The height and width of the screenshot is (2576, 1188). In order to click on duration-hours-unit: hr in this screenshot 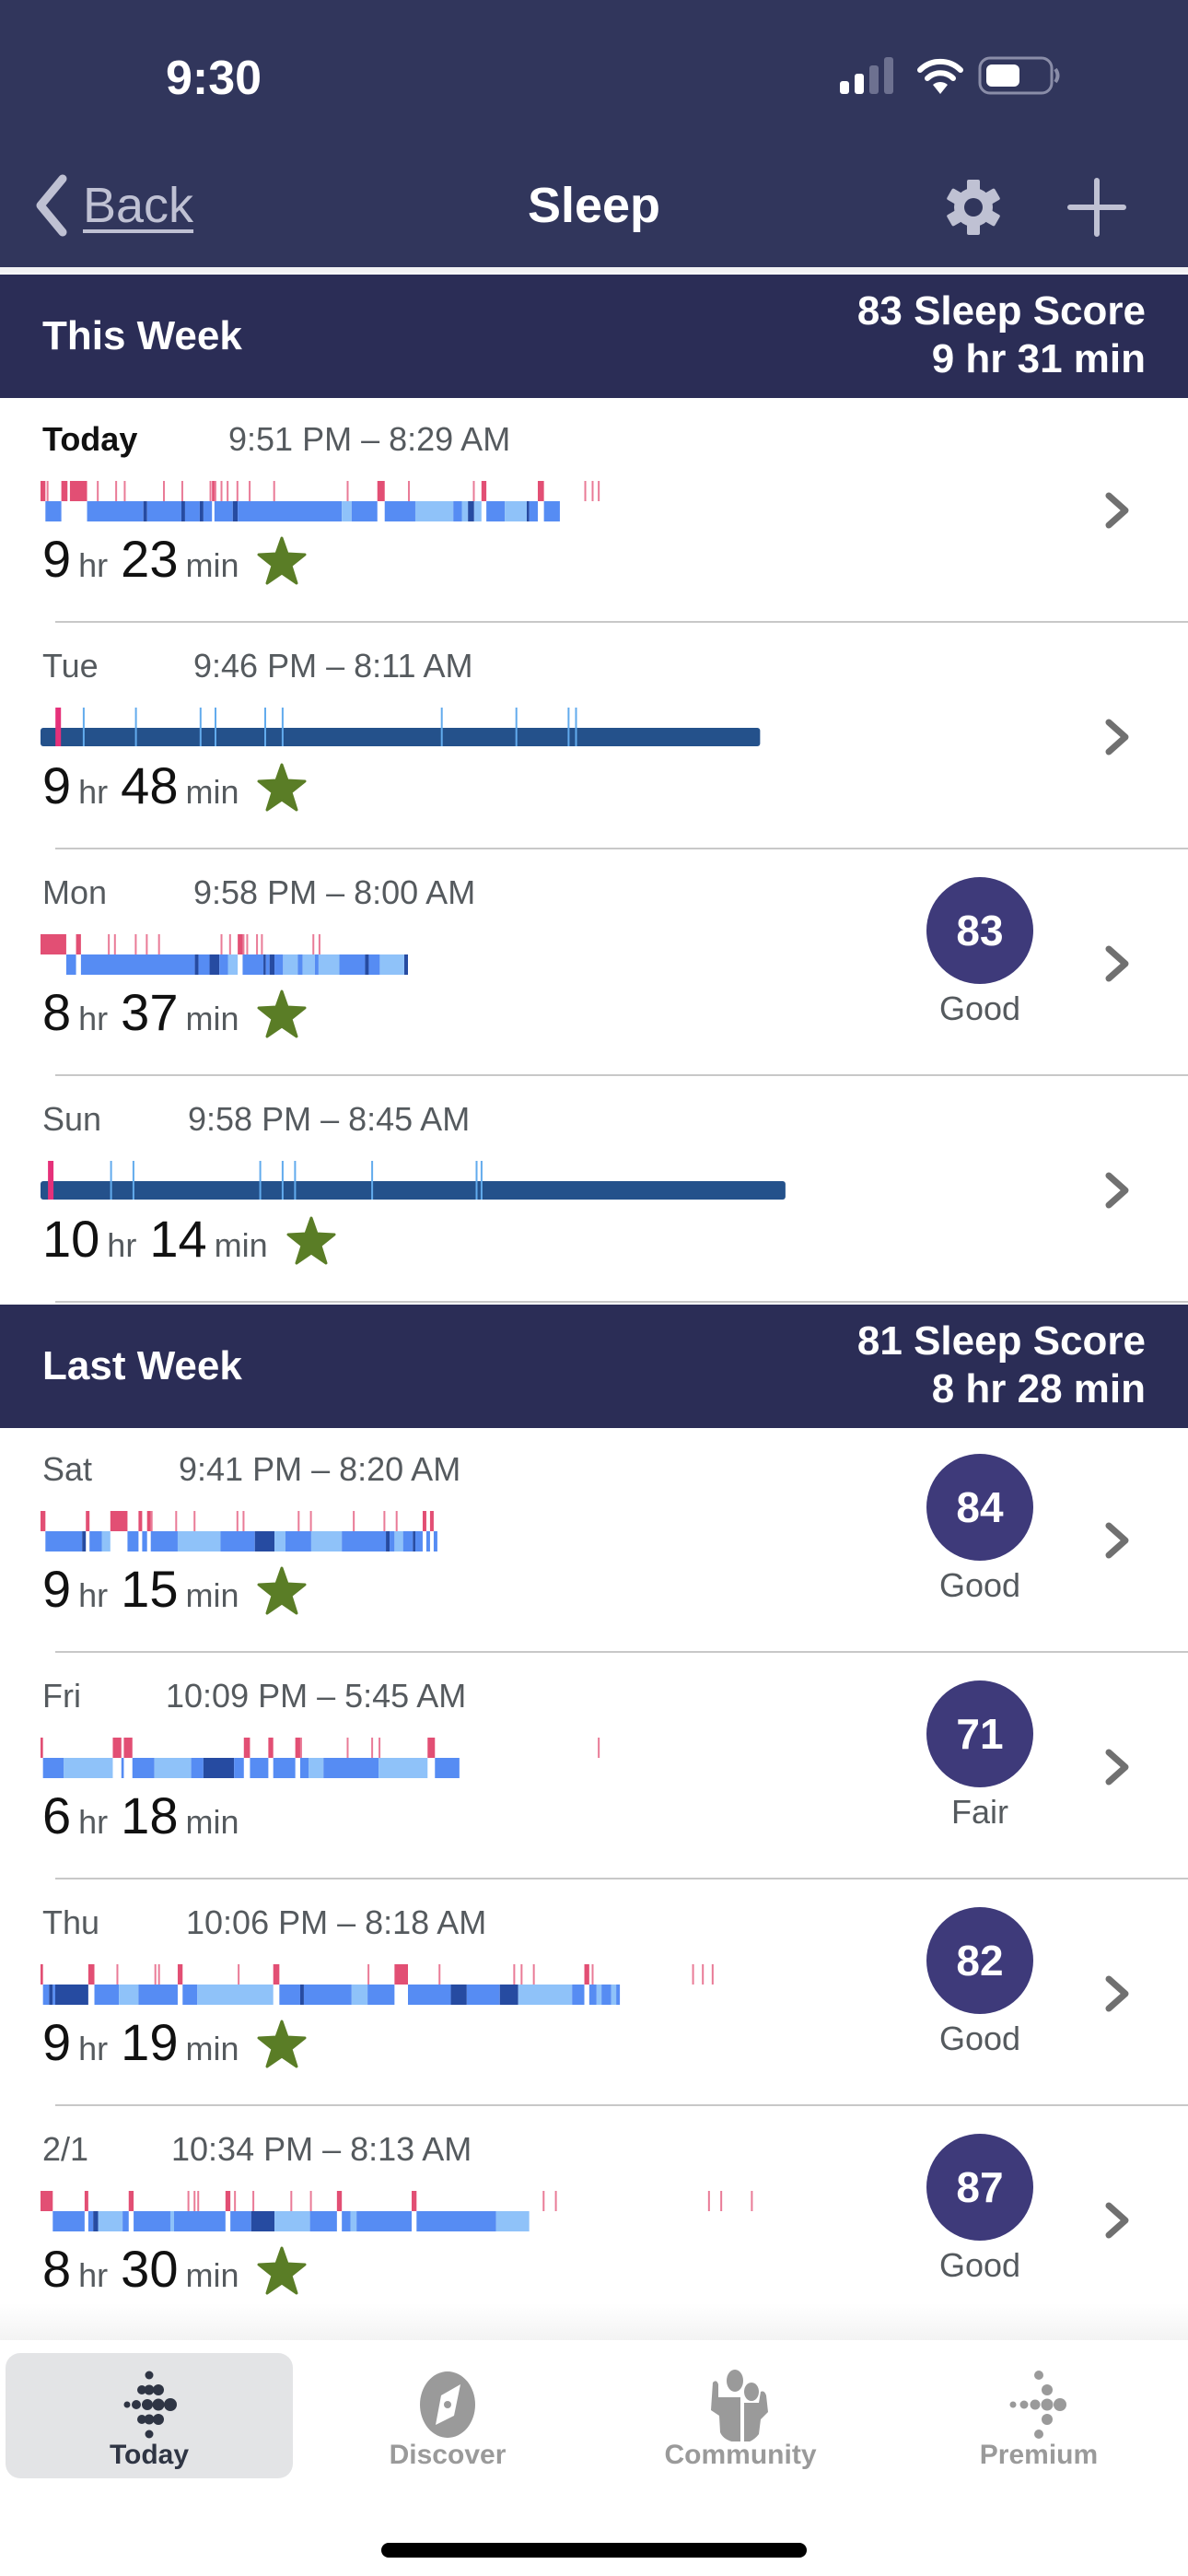, I will do `click(93, 1822)`.